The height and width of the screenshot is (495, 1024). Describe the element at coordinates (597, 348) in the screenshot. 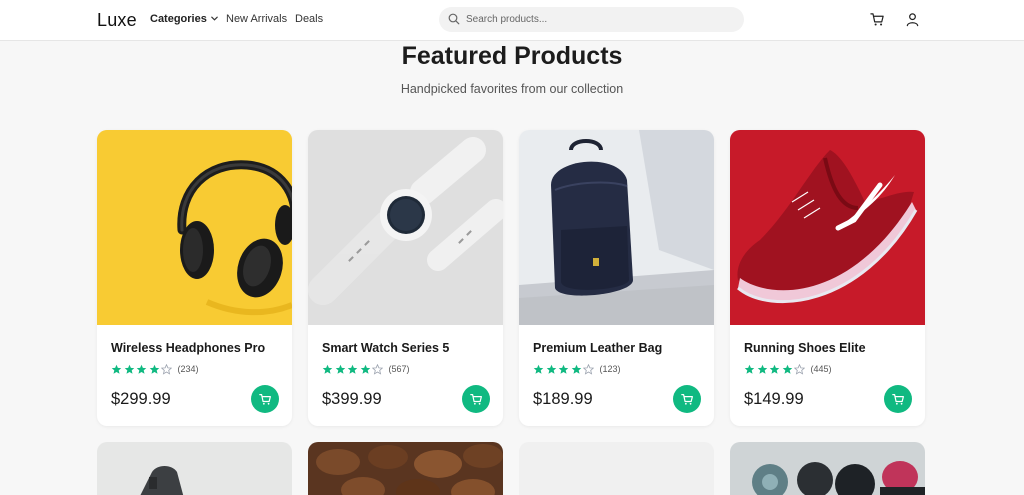

I see `product-name: Premium Leather Bag` at that location.